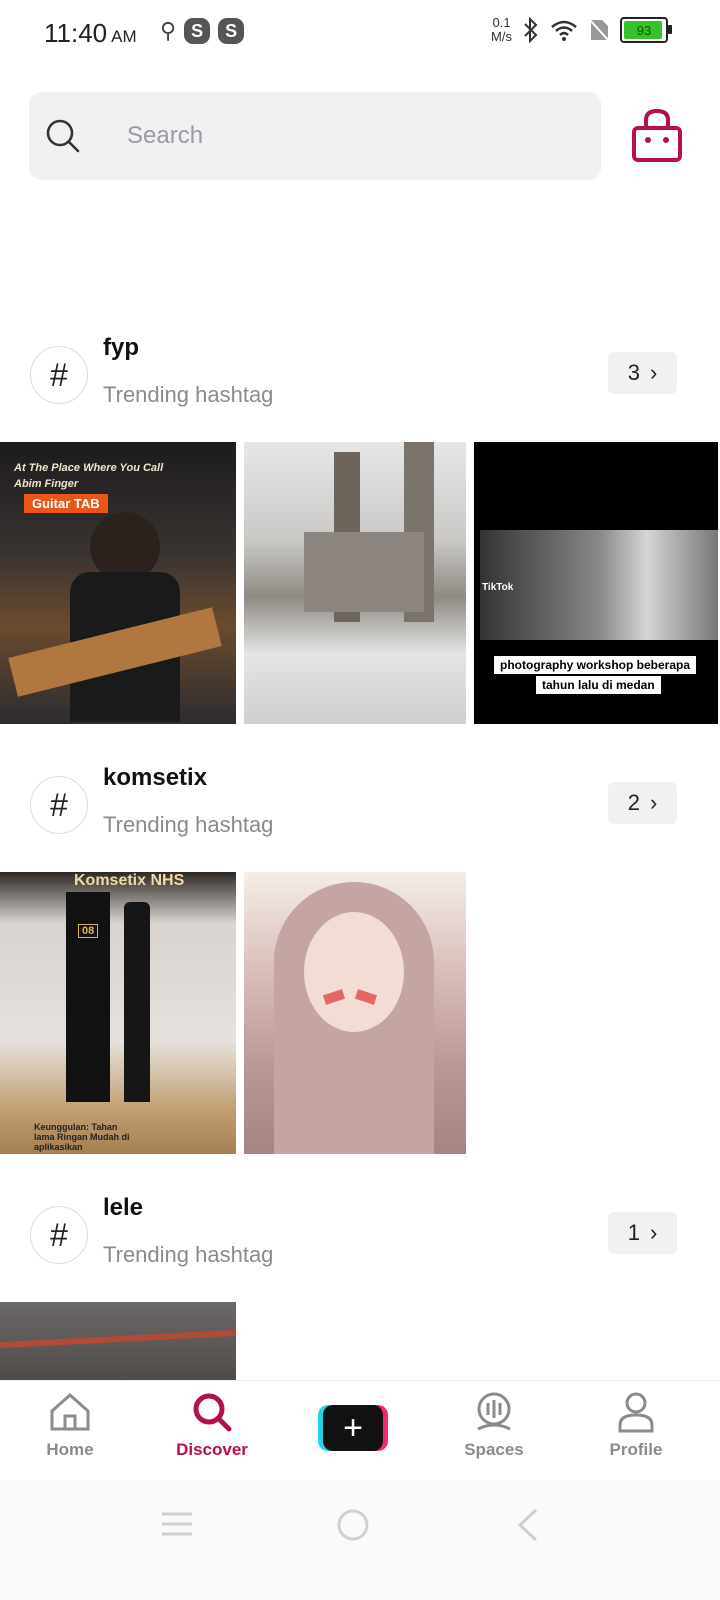  What do you see at coordinates (642, 1233) in the screenshot?
I see `video-count-button: 1 ›` at bounding box center [642, 1233].